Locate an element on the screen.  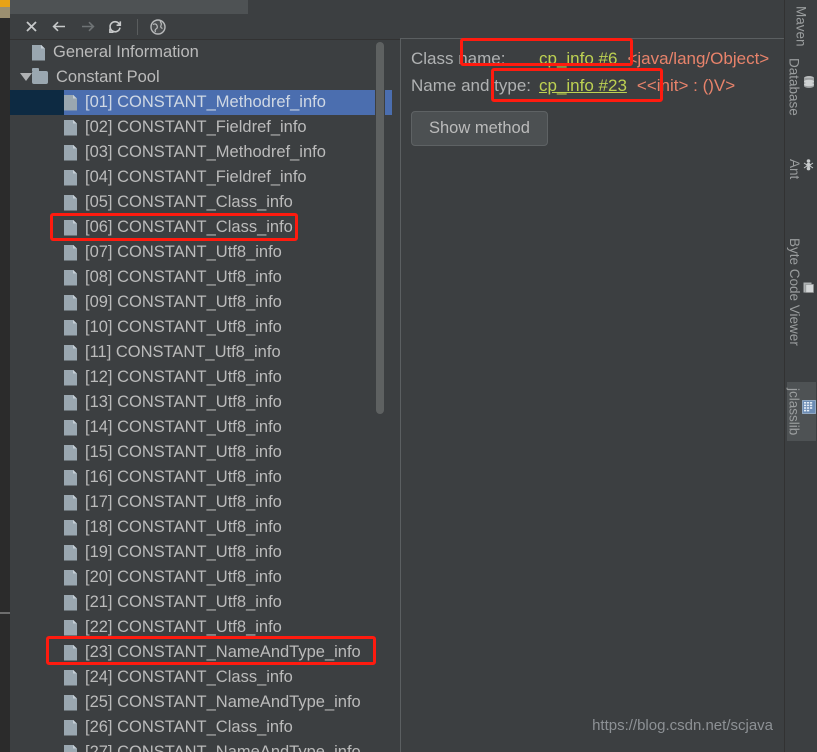
tree-item-20: [19] CONSTANT_Utf8_info is located at coordinates (201, 552).